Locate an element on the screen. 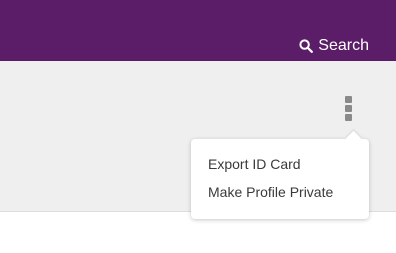 The height and width of the screenshot is (253, 396). more-options-button is located at coordinates (348, 111).